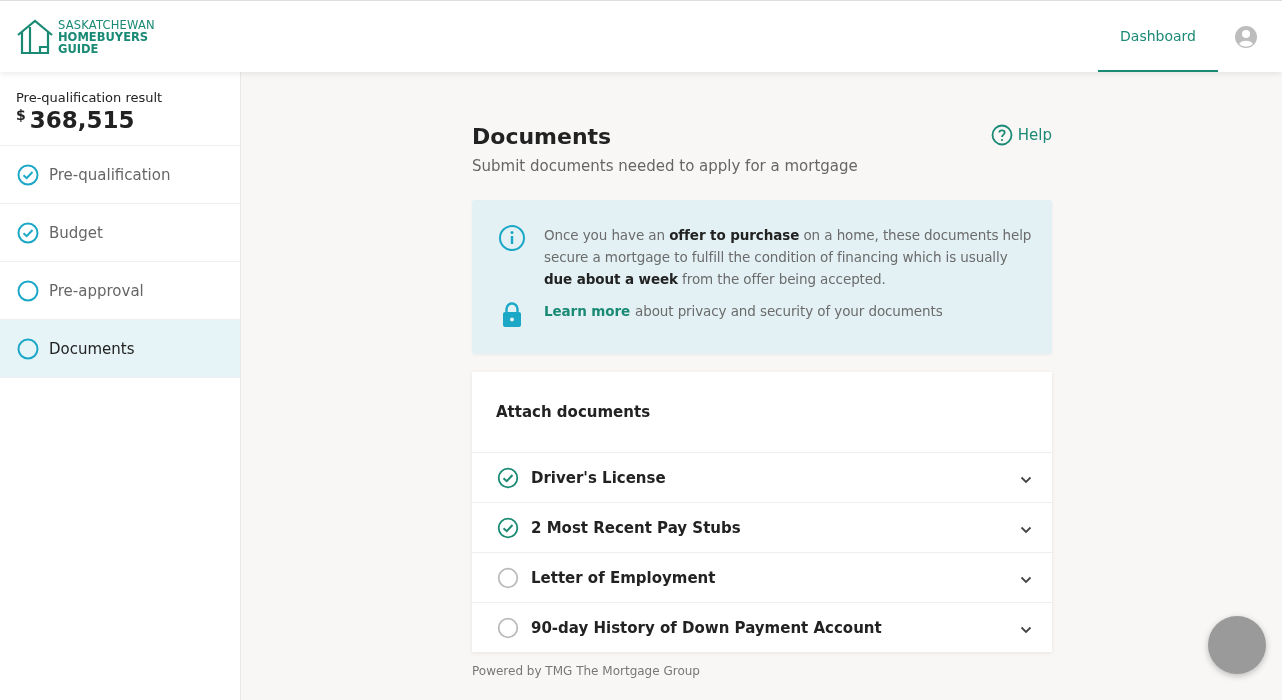 The height and width of the screenshot is (700, 1282). I want to click on document-row: 2 Most Recent Pay Stubs, so click(762, 528).